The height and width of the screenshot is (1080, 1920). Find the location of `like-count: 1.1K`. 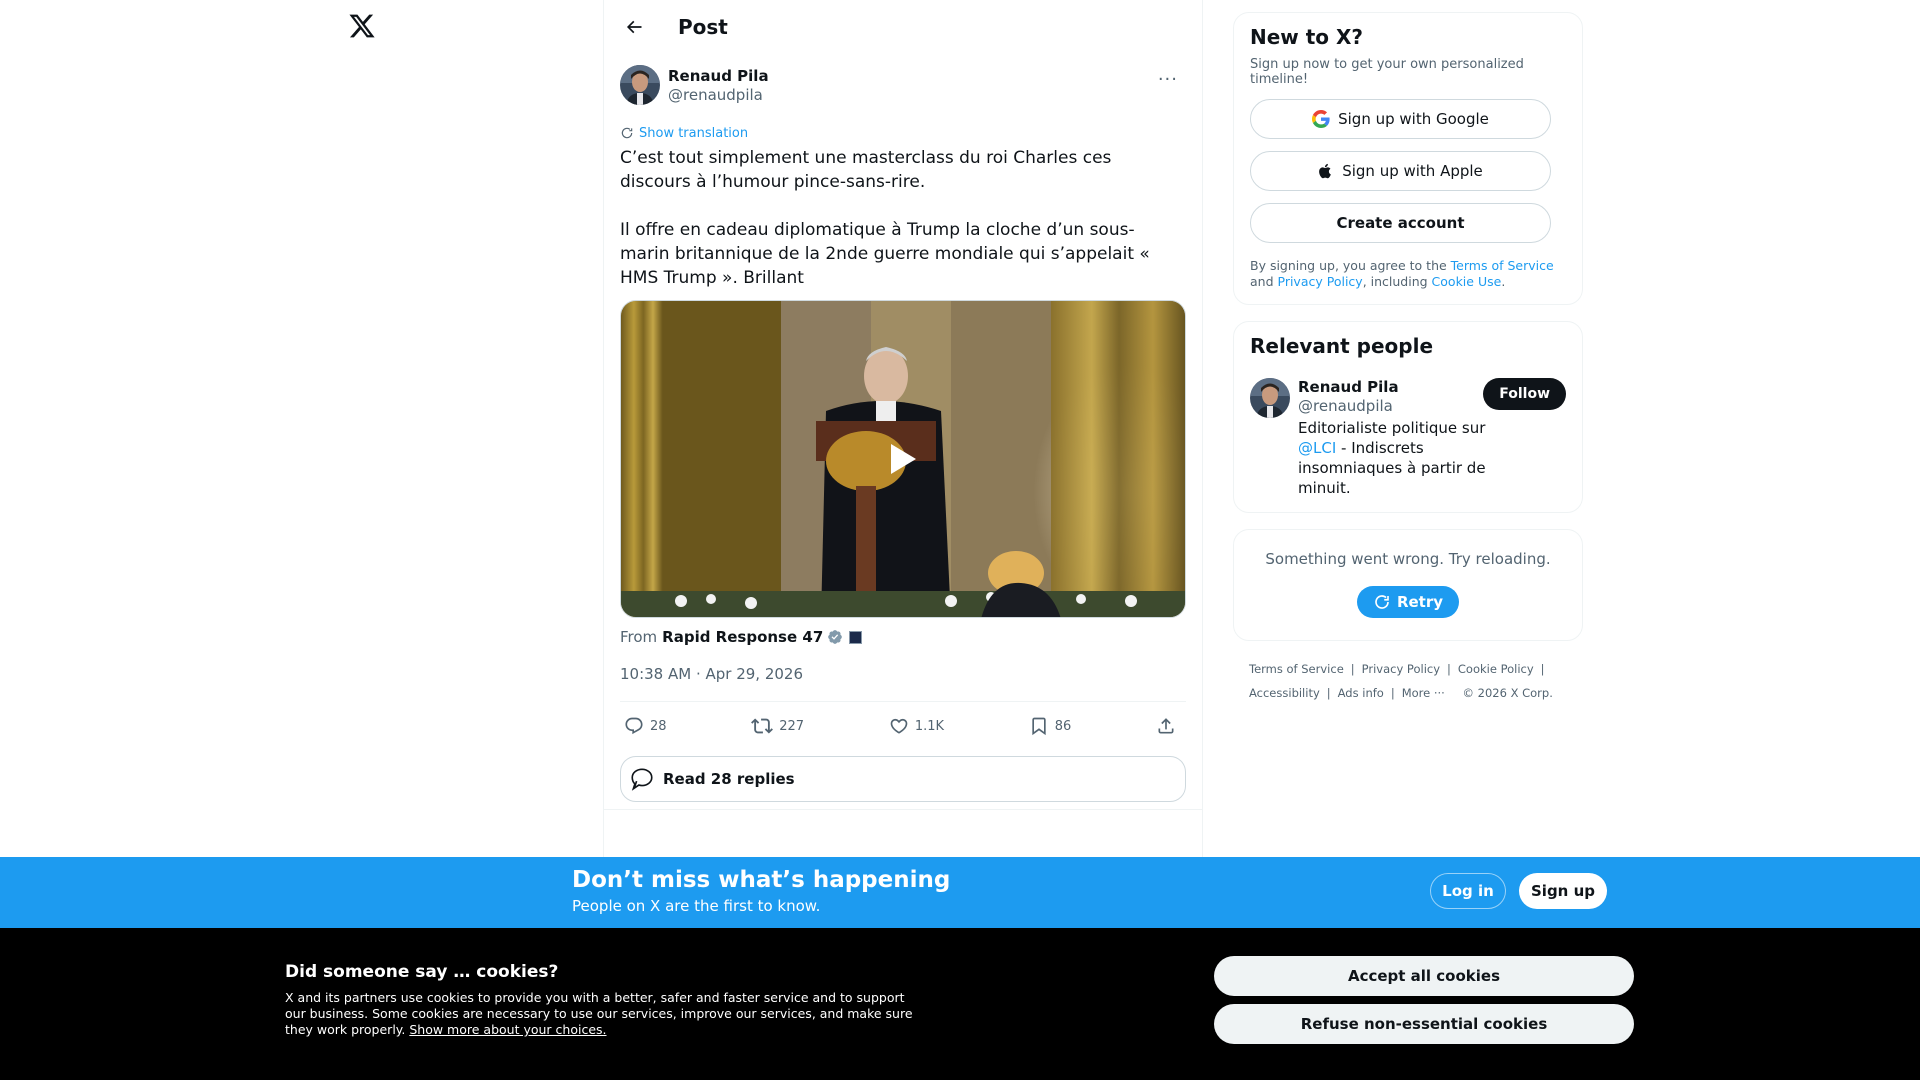

like-count: 1.1K is located at coordinates (929, 726).